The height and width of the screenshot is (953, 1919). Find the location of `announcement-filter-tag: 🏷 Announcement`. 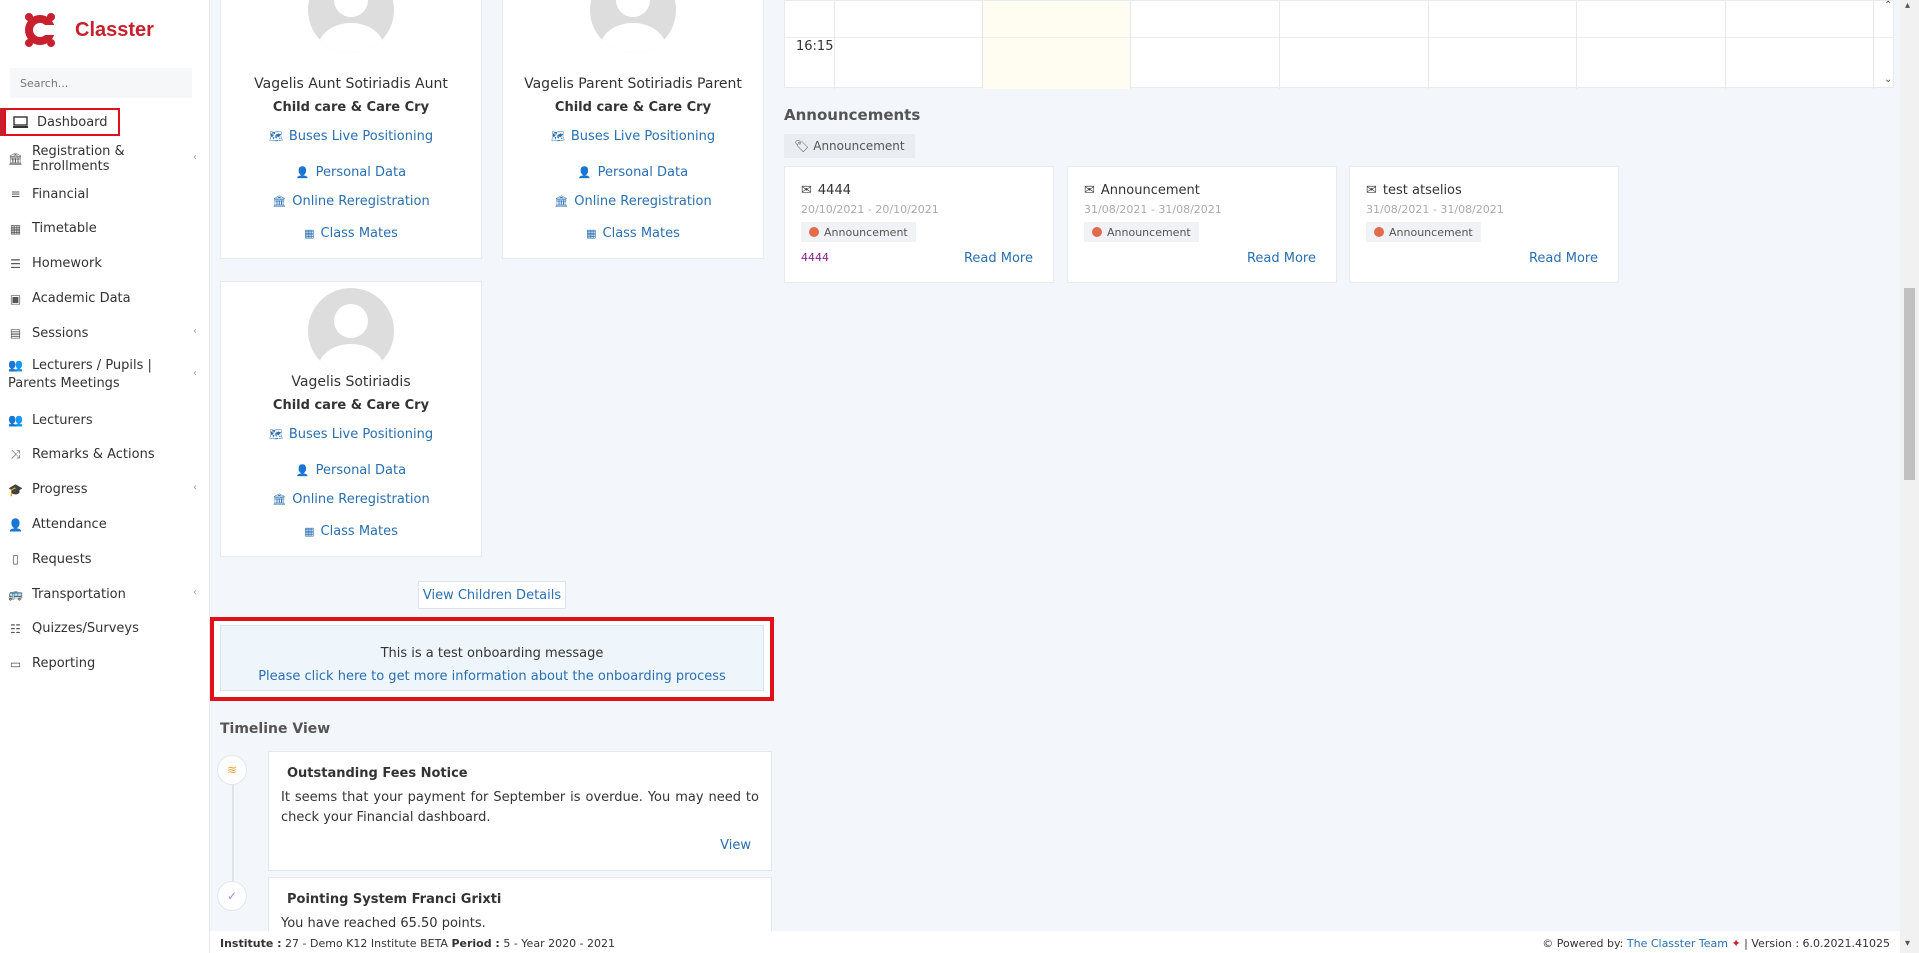

announcement-filter-tag: 🏷 Announcement is located at coordinates (849, 146).